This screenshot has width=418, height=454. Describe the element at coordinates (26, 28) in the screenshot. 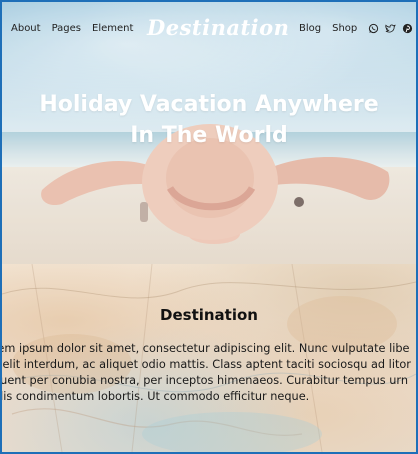

I see `nav-link-about: About` at that location.